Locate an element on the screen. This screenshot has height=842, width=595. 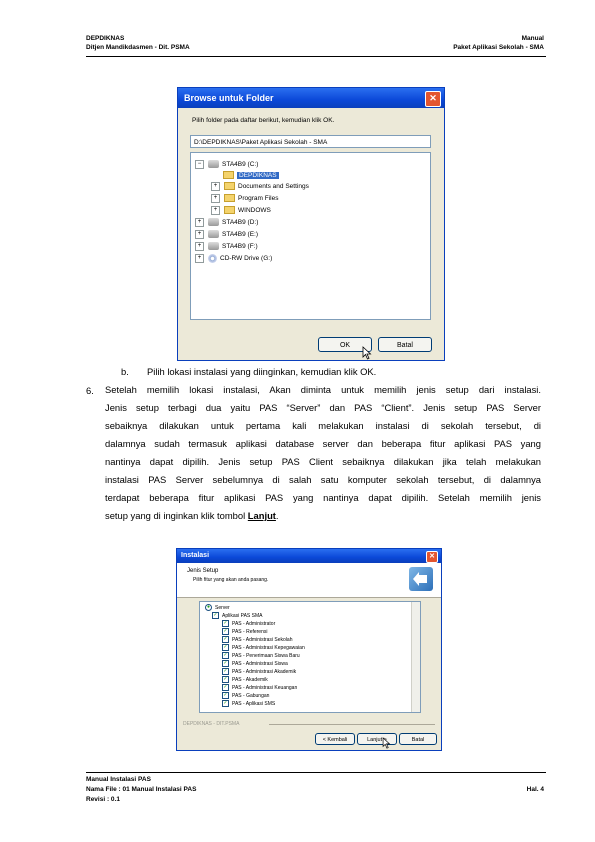
lanjut-reference: Lanjut is located at coordinates (261, 515).